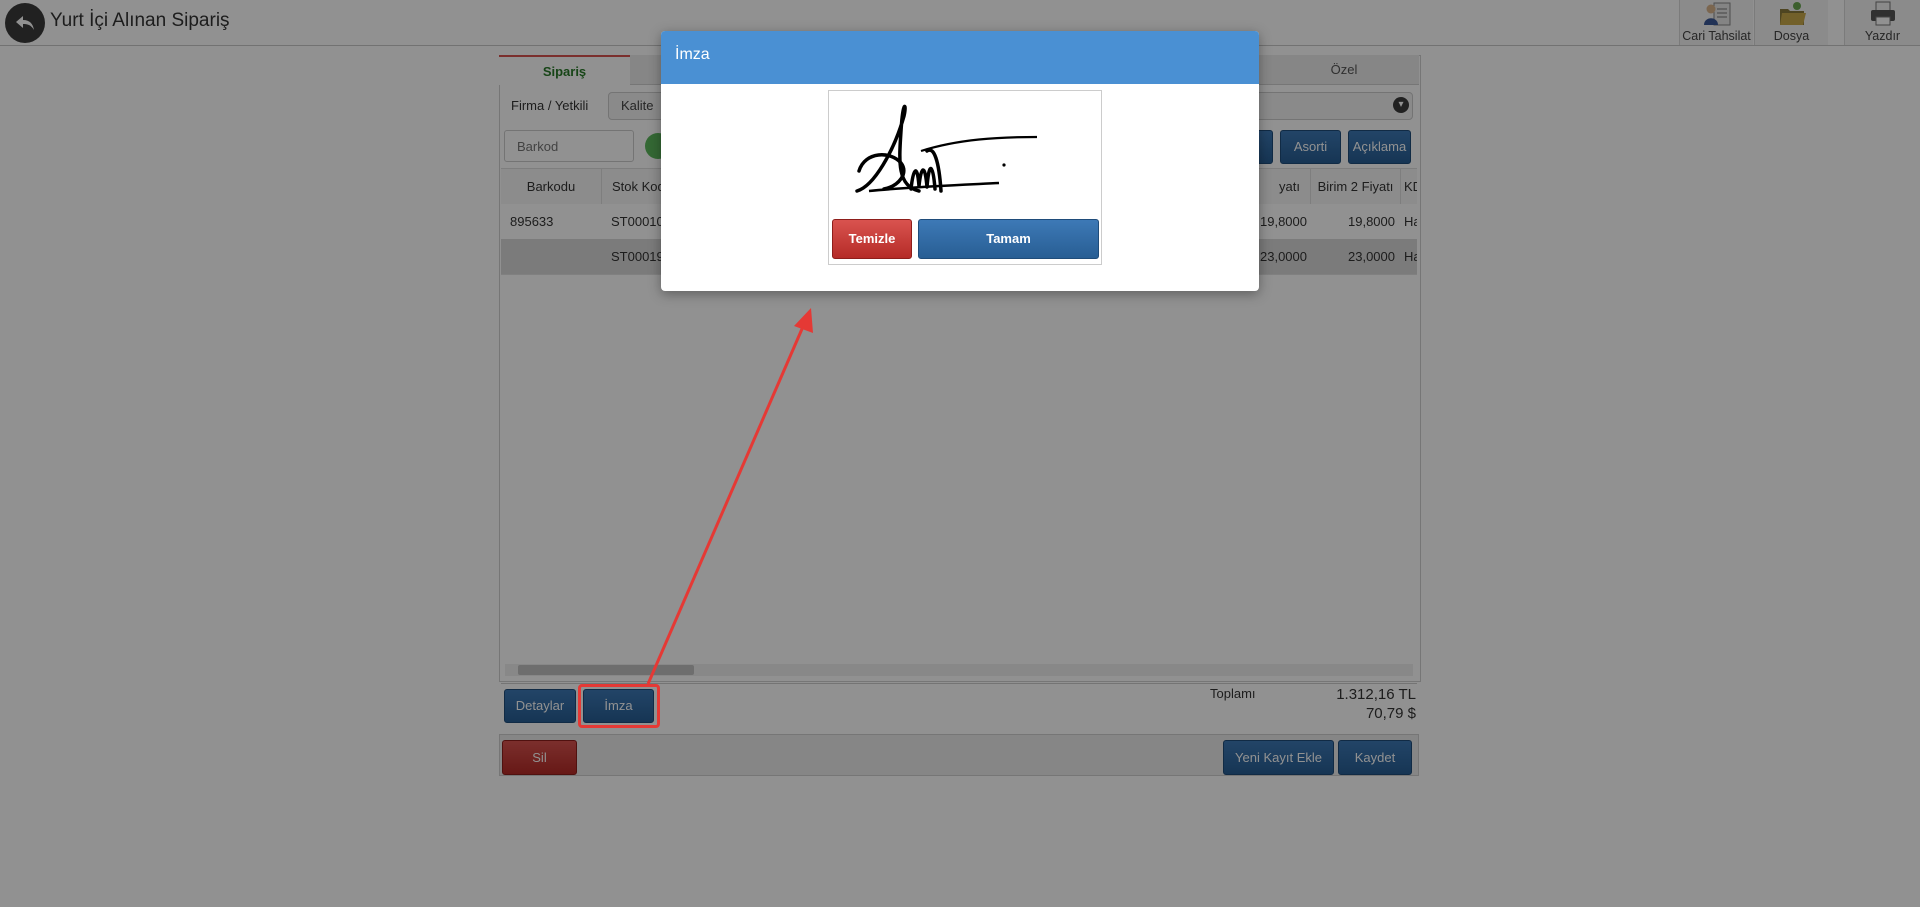 The image size is (1920, 907). I want to click on tamam-button: Tamam, so click(1008, 239).